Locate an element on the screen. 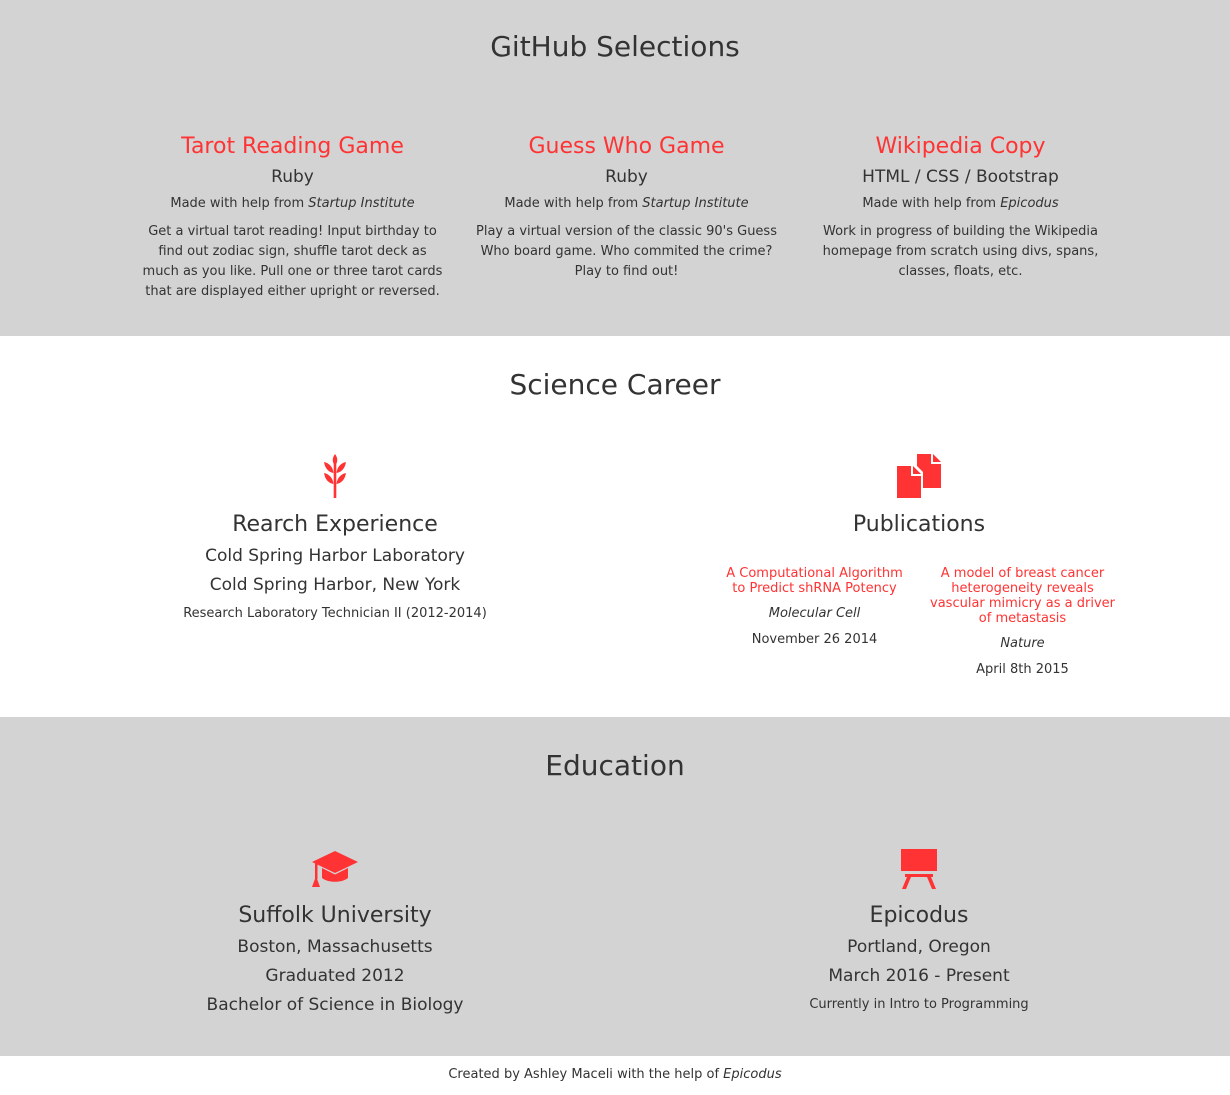  documents-icon is located at coordinates (919, 476).